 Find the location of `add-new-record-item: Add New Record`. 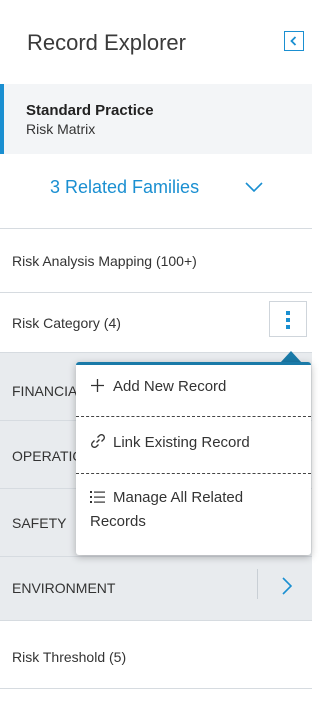

add-new-record-item: Add New Record is located at coordinates (193, 395).